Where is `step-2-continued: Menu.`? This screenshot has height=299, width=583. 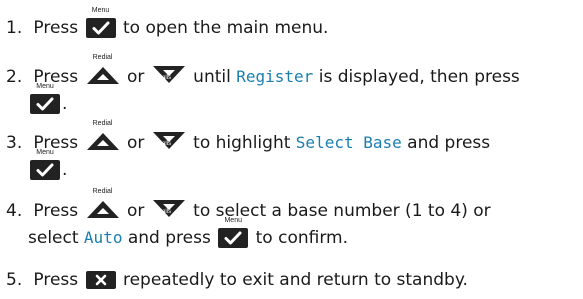
step-2-continued: Menu. is located at coordinates (37, 99).